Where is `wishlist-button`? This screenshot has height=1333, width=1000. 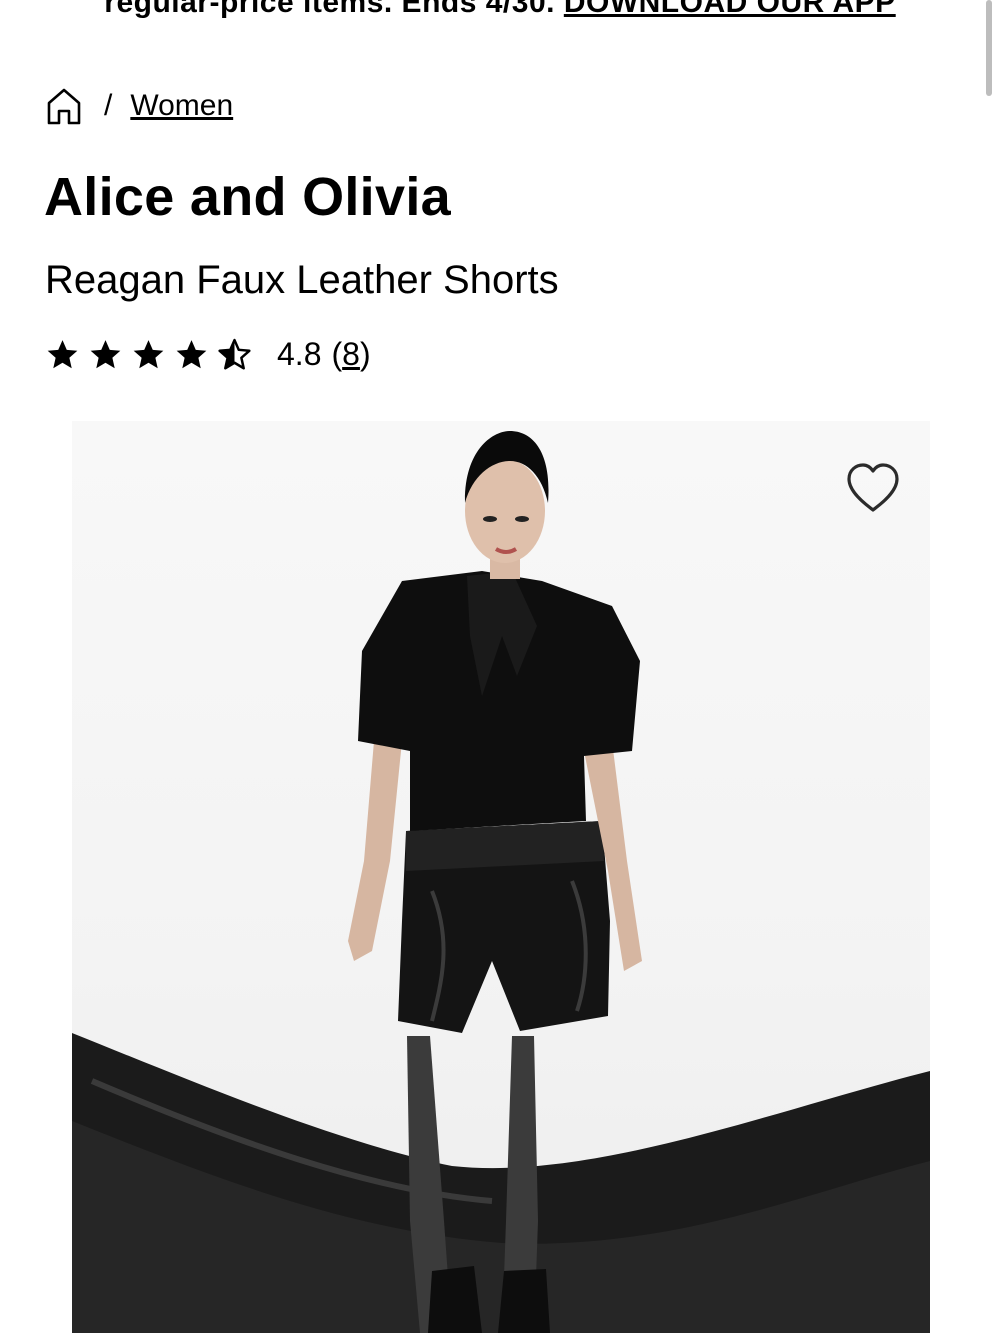
wishlist-button is located at coordinates (873, 488).